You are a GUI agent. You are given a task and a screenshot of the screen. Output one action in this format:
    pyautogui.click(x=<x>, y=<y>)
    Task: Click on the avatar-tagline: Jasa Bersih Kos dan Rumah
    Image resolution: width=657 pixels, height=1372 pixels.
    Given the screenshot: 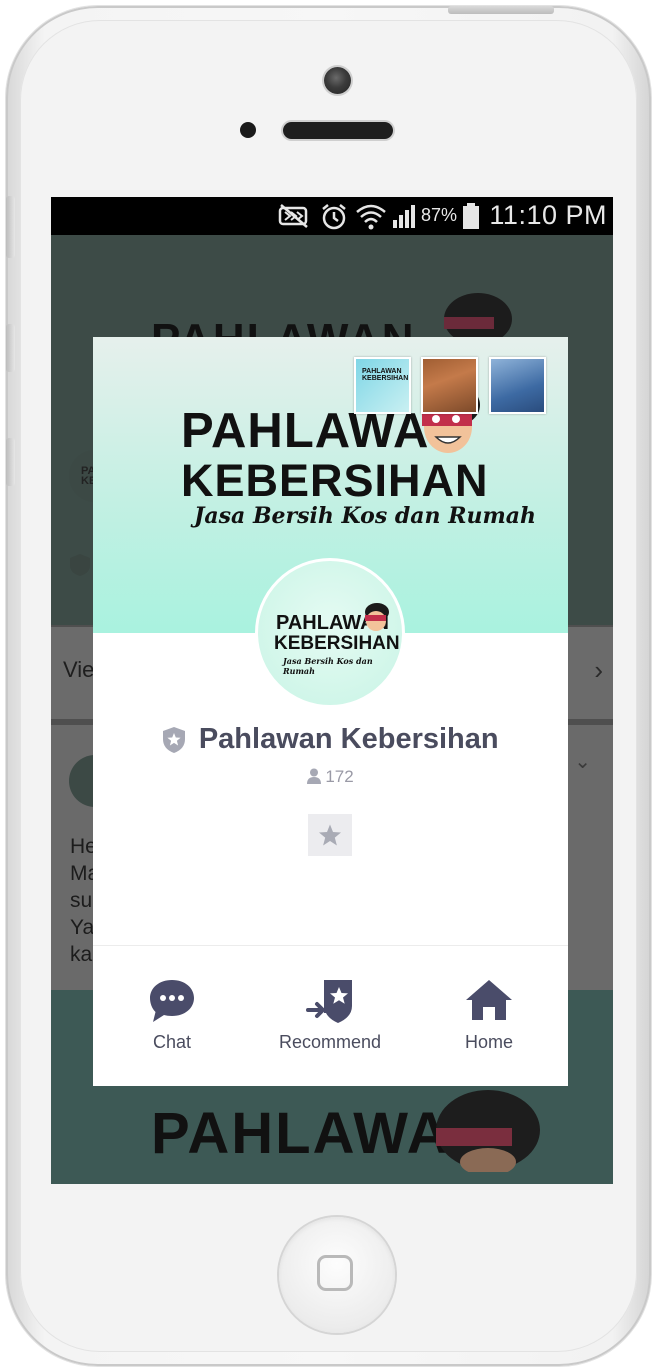 What is the action you would take?
    pyautogui.click(x=328, y=666)
    